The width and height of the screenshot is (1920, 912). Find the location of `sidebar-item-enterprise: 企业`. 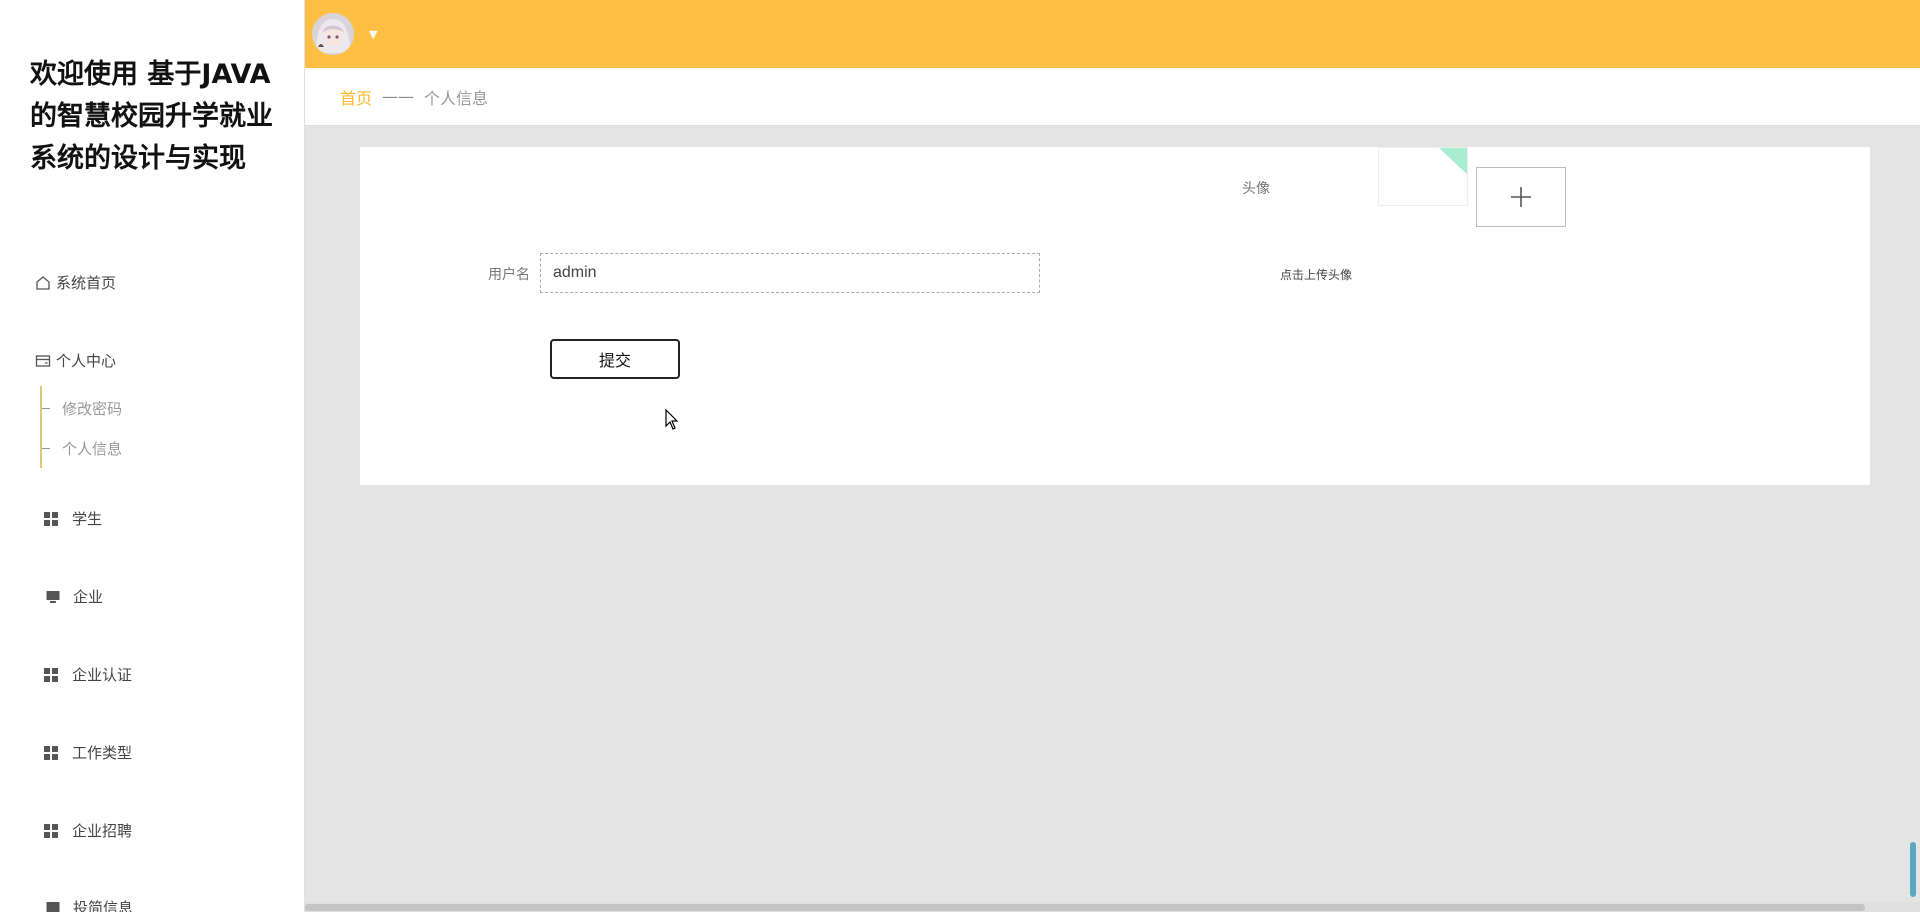

sidebar-item-enterprise: 企业 is located at coordinates (73, 596).